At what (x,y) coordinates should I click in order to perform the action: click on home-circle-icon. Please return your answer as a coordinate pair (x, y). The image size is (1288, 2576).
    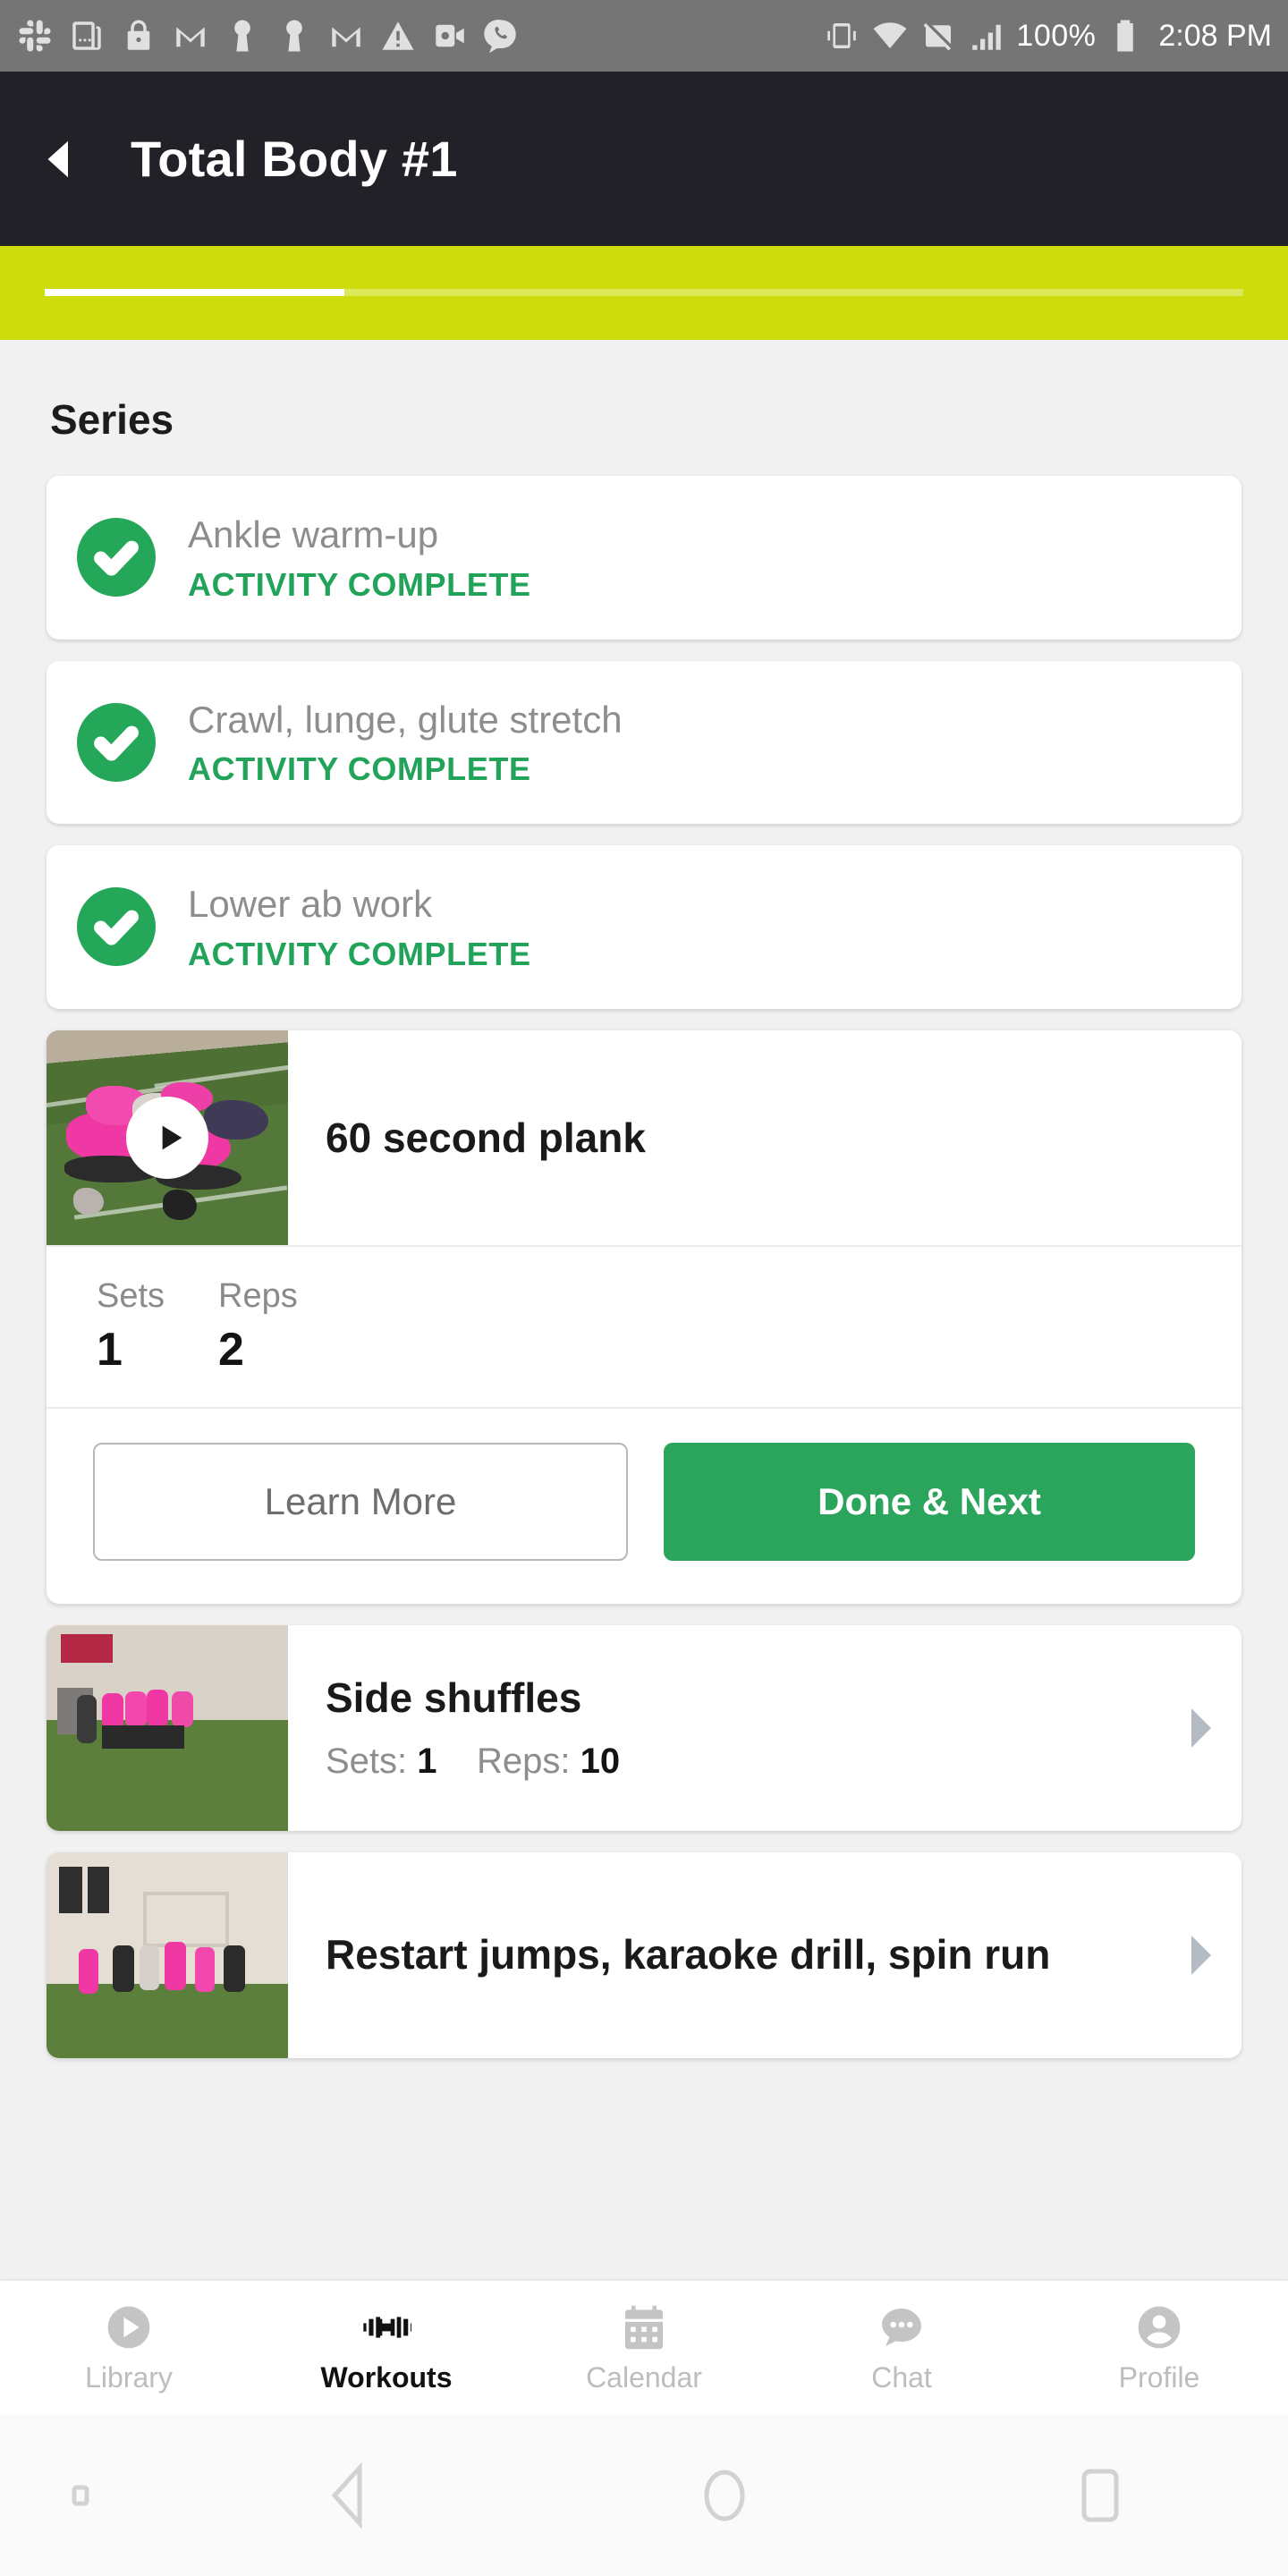
    Looking at the image, I should click on (724, 2495).